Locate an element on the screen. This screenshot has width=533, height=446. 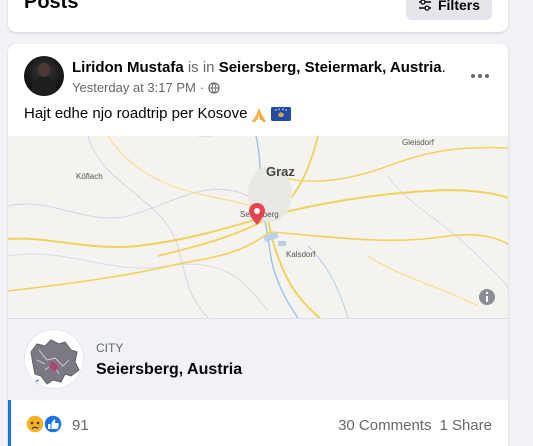
like-reaction-icon is located at coordinates (53, 424).